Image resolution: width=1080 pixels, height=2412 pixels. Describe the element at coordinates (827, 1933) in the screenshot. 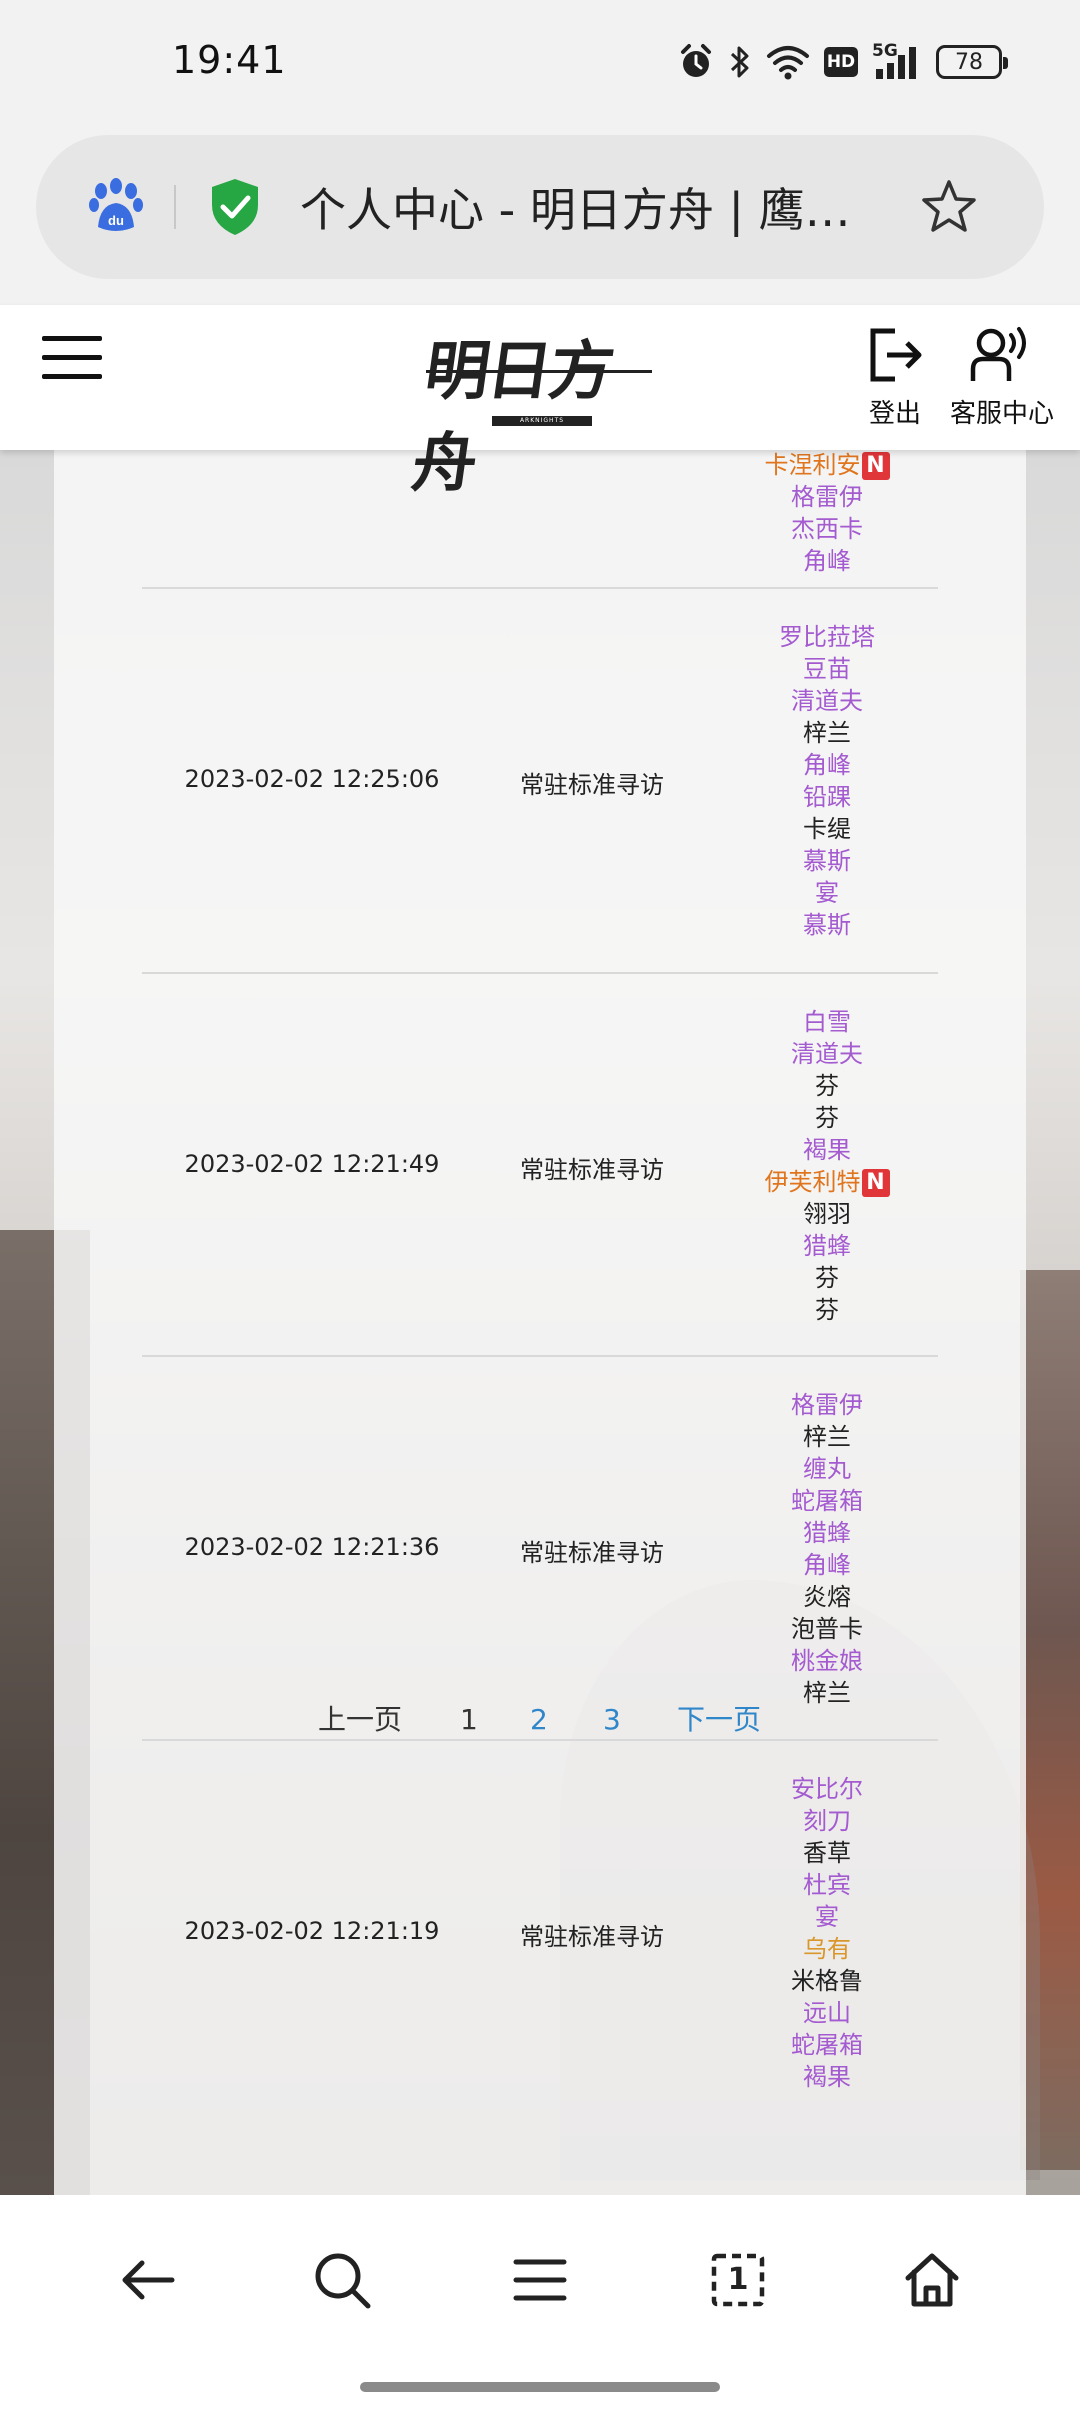

I see `record-operators: 安比尔 刻刀 香草 杜宾宴乌有 米格鲁 远山 蛇屠箱 褐果` at that location.